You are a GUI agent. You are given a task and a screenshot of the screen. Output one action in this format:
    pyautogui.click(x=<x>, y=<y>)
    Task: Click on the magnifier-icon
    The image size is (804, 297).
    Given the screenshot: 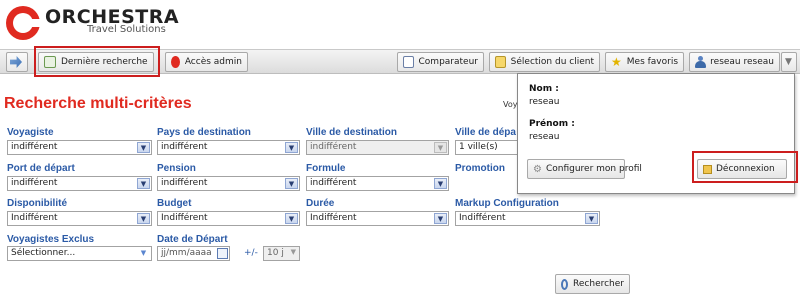 What is the action you would take?
    pyautogui.click(x=565, y=284)
    